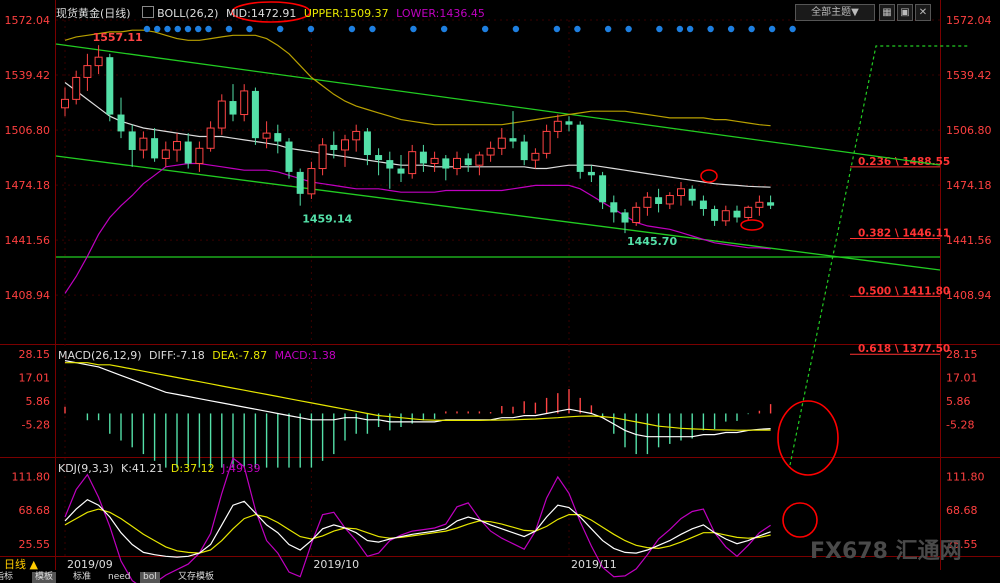  I want to click on y-tick-label-left: 1572.04, so click(28, 20).